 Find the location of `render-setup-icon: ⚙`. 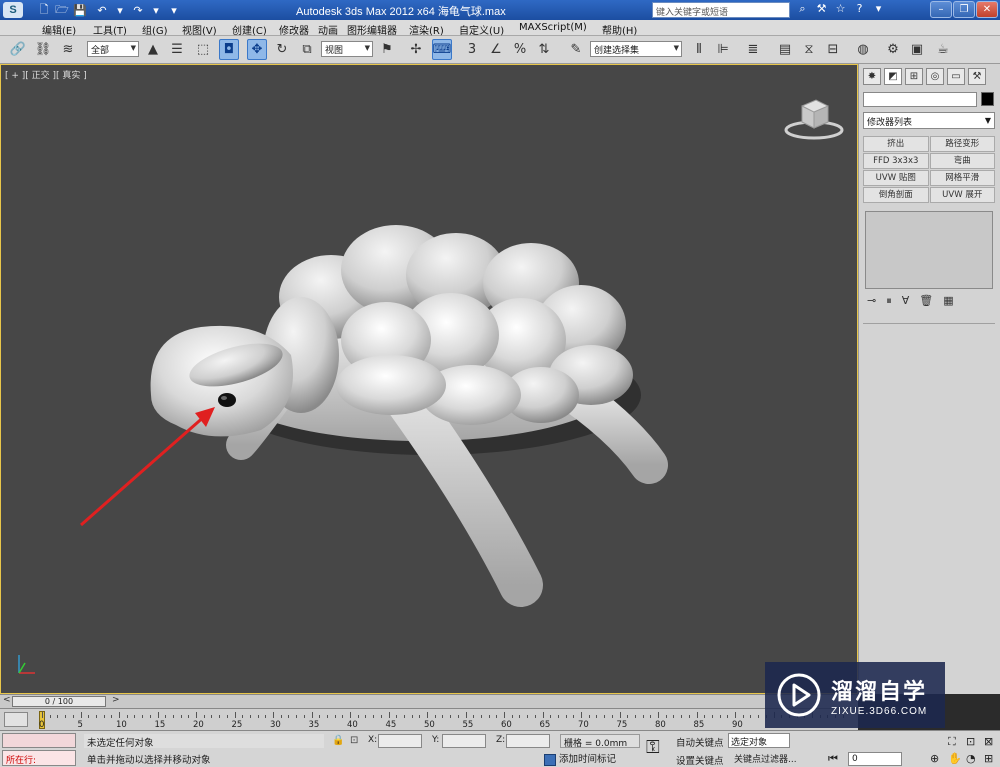

render-setup-icon: ⚙ is located at coordinates (893, 49).